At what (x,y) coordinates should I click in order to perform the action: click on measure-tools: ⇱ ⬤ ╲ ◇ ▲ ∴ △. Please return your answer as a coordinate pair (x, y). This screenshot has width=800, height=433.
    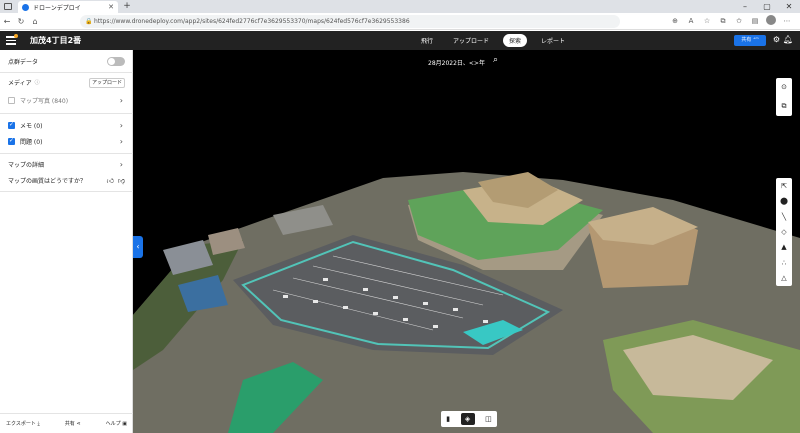
    Looking at the image, I should click on (784, 232).